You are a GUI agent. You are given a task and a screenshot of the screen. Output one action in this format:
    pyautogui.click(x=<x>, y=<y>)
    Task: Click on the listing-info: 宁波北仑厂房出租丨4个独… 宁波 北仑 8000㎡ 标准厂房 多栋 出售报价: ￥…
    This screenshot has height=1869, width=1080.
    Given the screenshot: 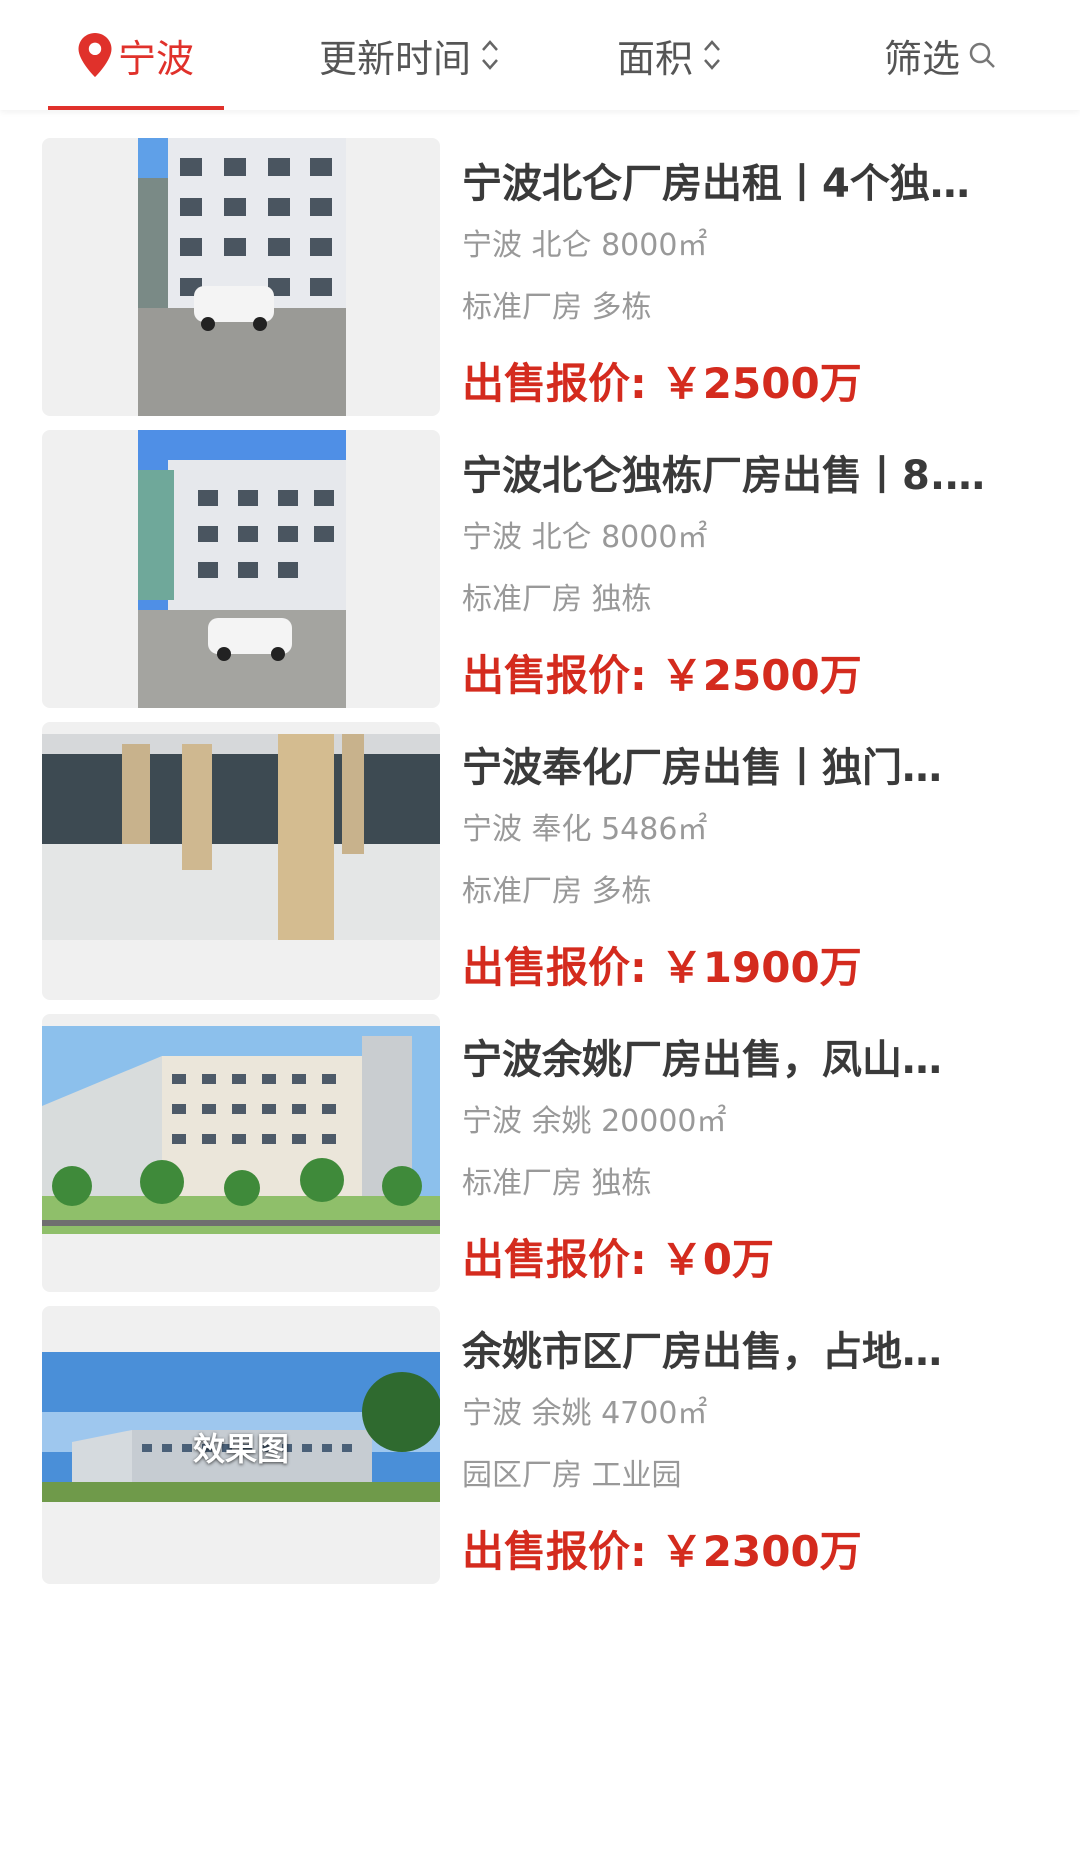 What is the action you would take?
    pyautogui.click(x=752, y=275)
    